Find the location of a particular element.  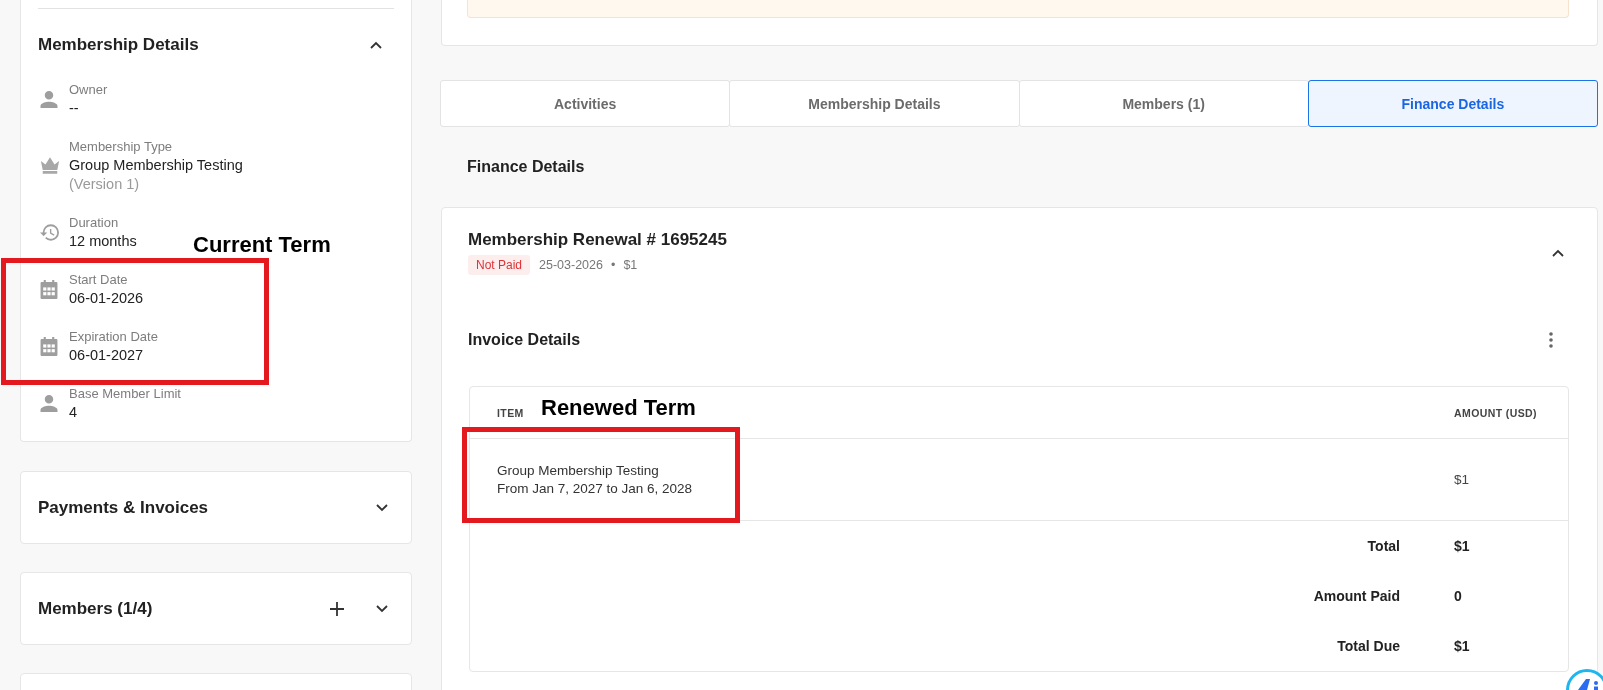

field-label: Base Member Limit is located at coordinates (125, 394).